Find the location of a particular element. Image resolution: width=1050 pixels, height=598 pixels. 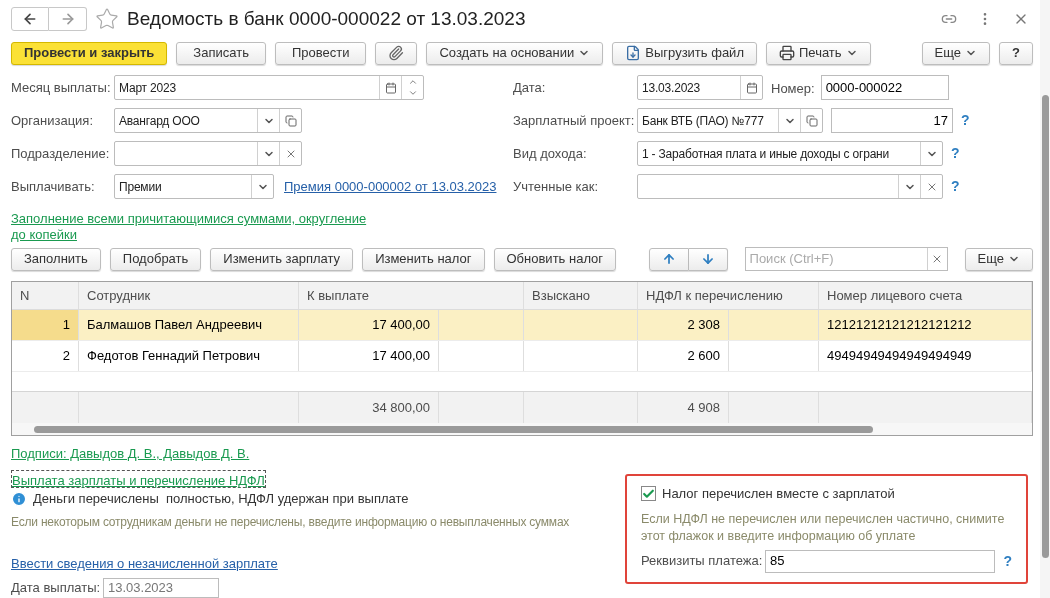

table-toolbar-button: Обновить налог is located at coordinates (555, 259).